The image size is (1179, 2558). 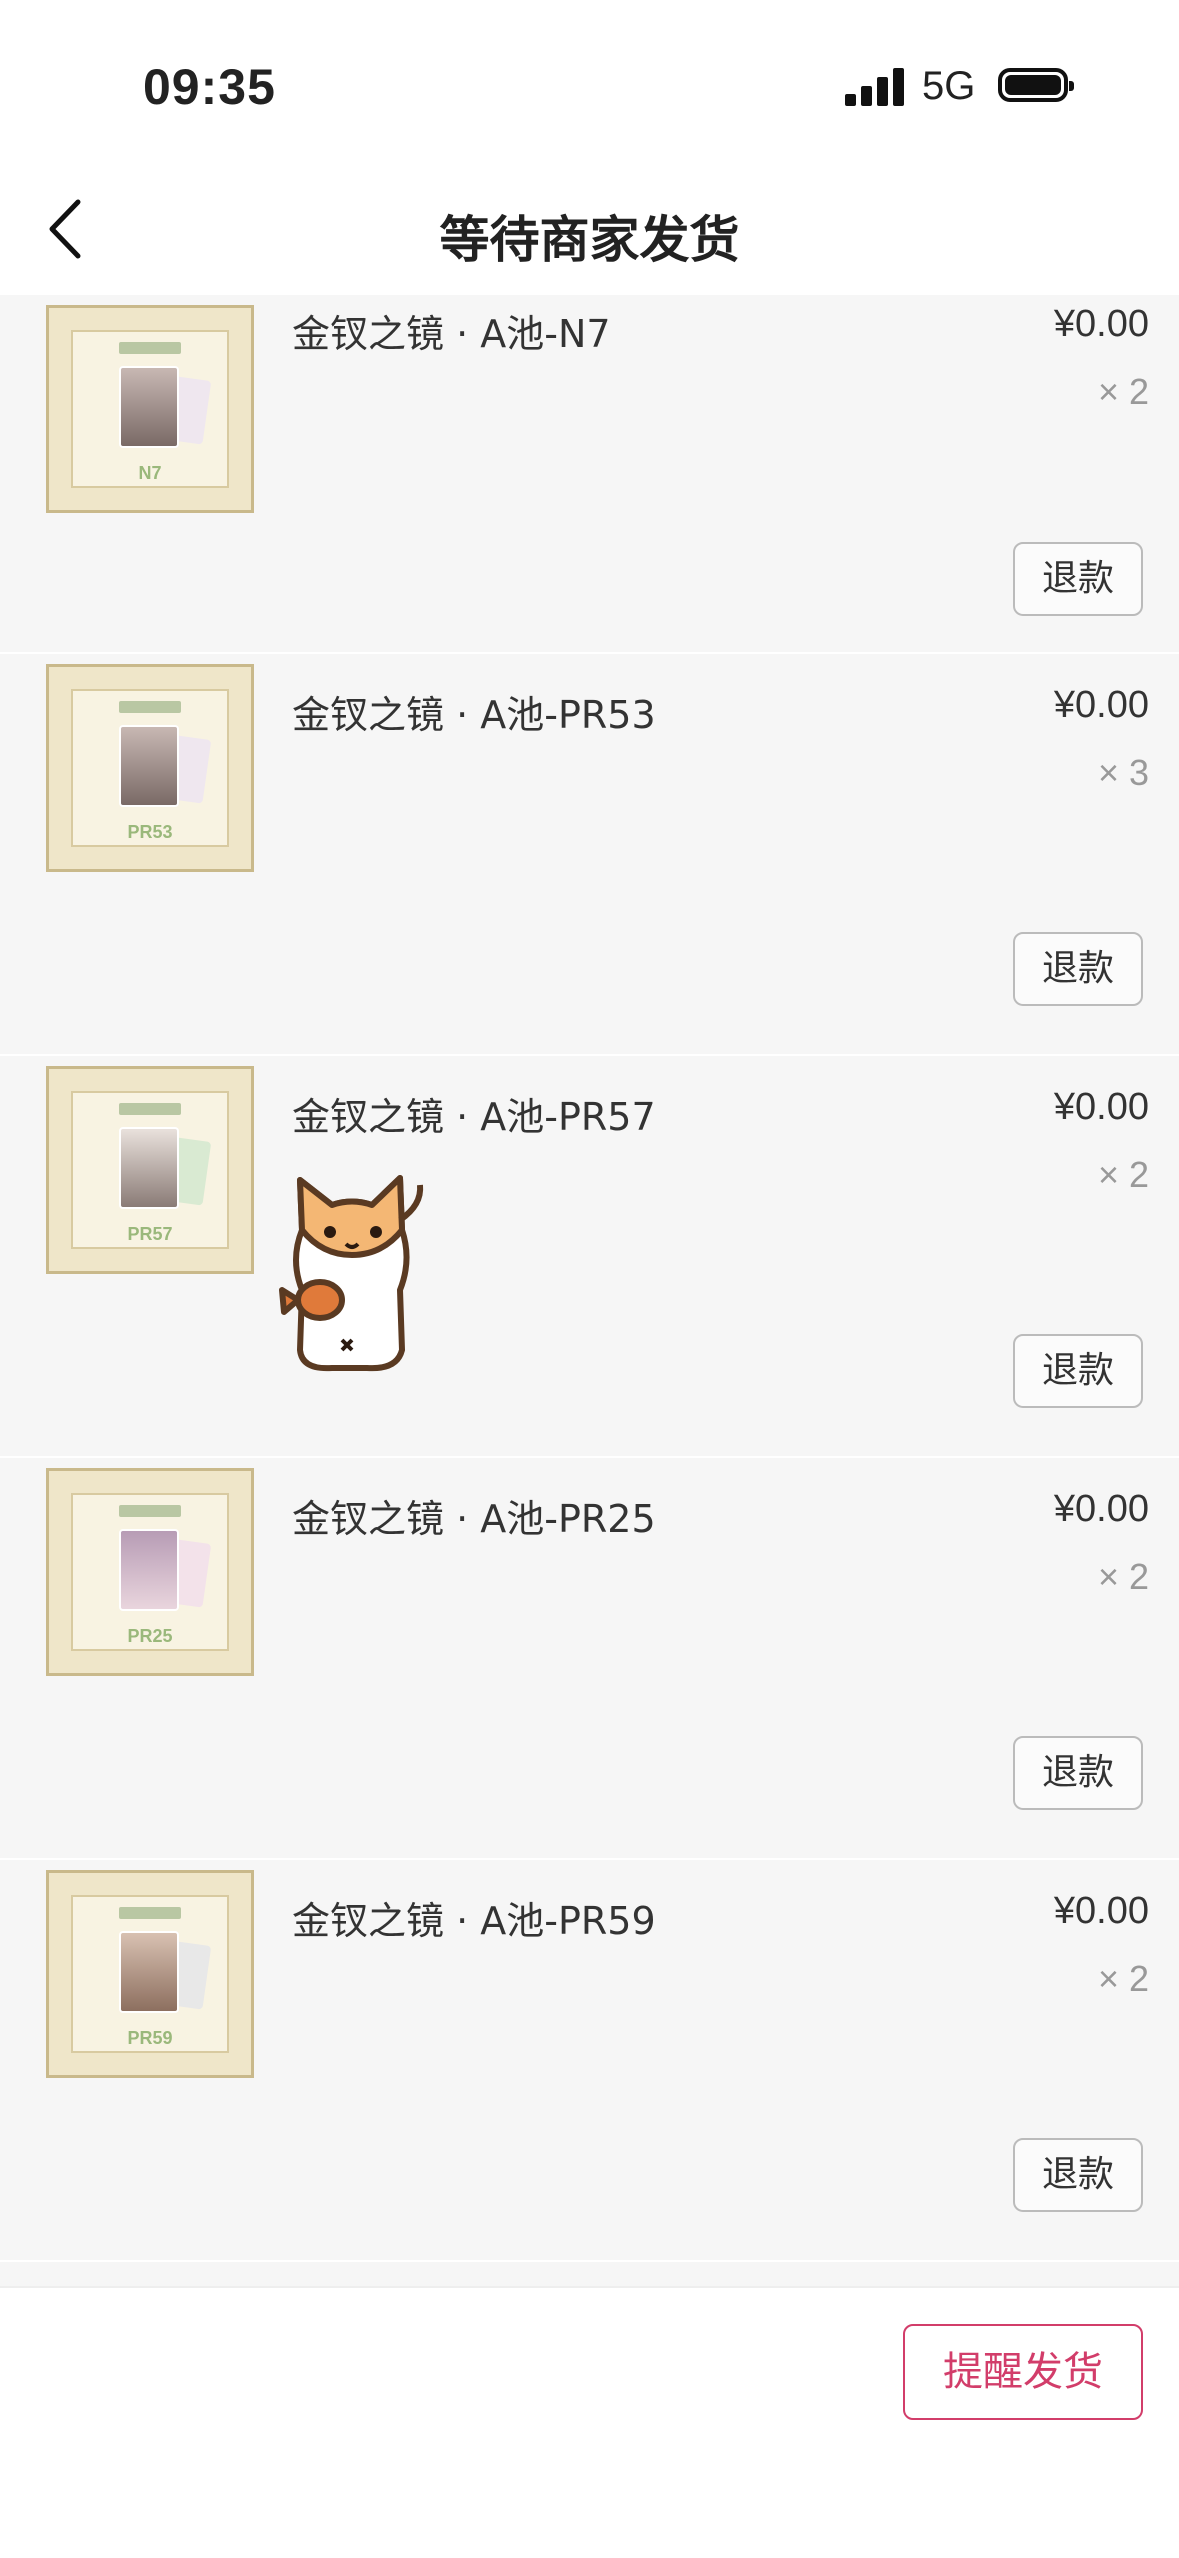 I want to click on signal-icon, so click(x=876, y=86).